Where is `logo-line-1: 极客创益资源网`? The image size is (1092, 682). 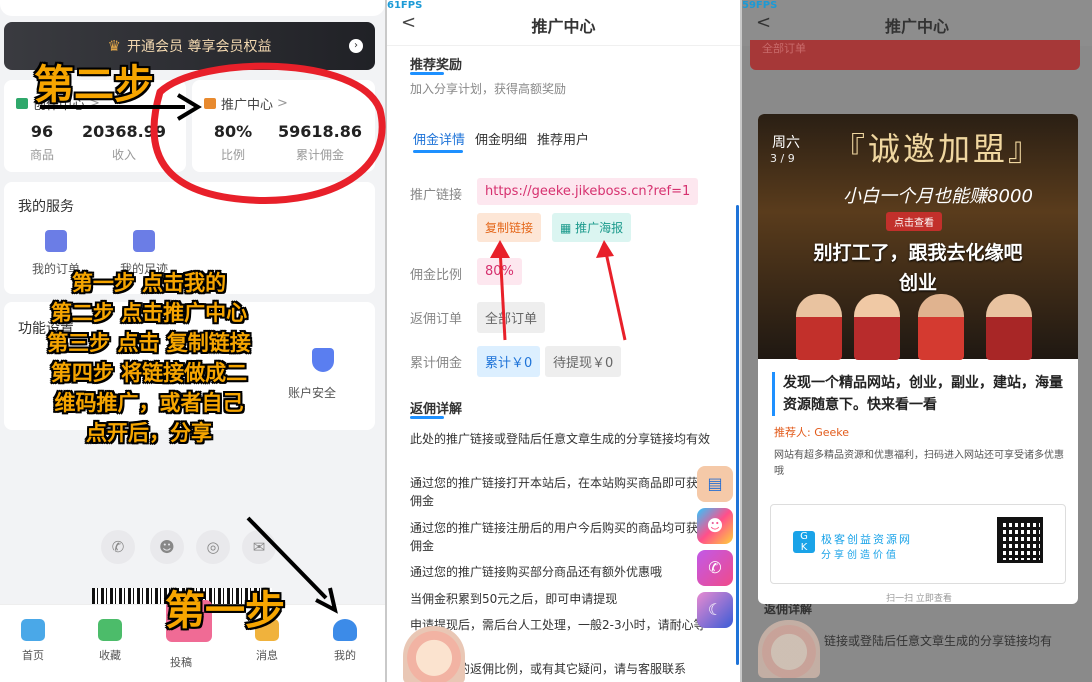
logo-line-1: 极客创益资源网 is located at coordinates (866, 539).